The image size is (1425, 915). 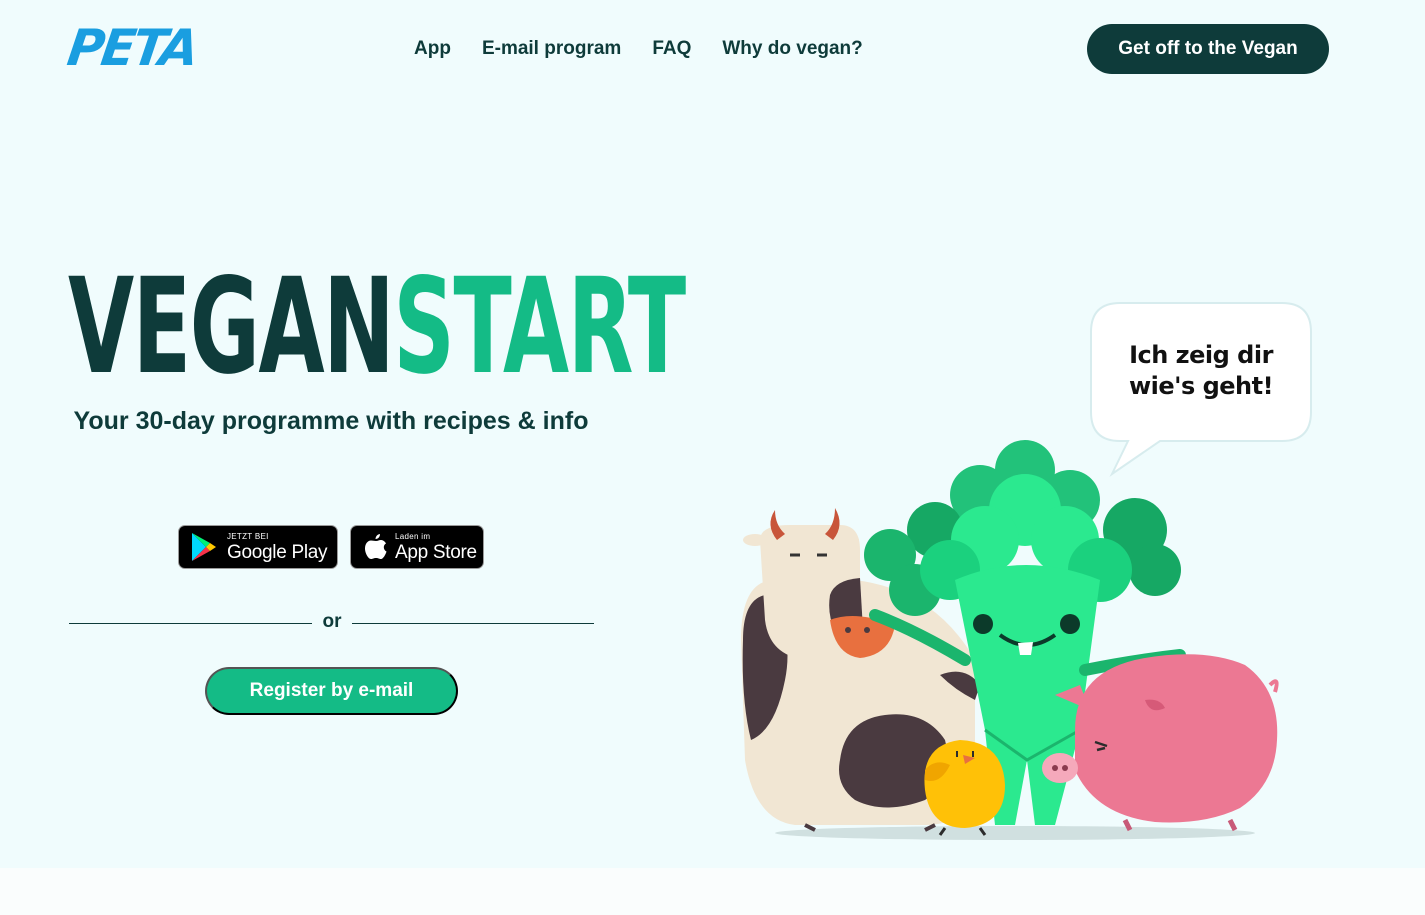 I want to click on vegan-start-title: VEGANSTART, so click(x=377, y=327).